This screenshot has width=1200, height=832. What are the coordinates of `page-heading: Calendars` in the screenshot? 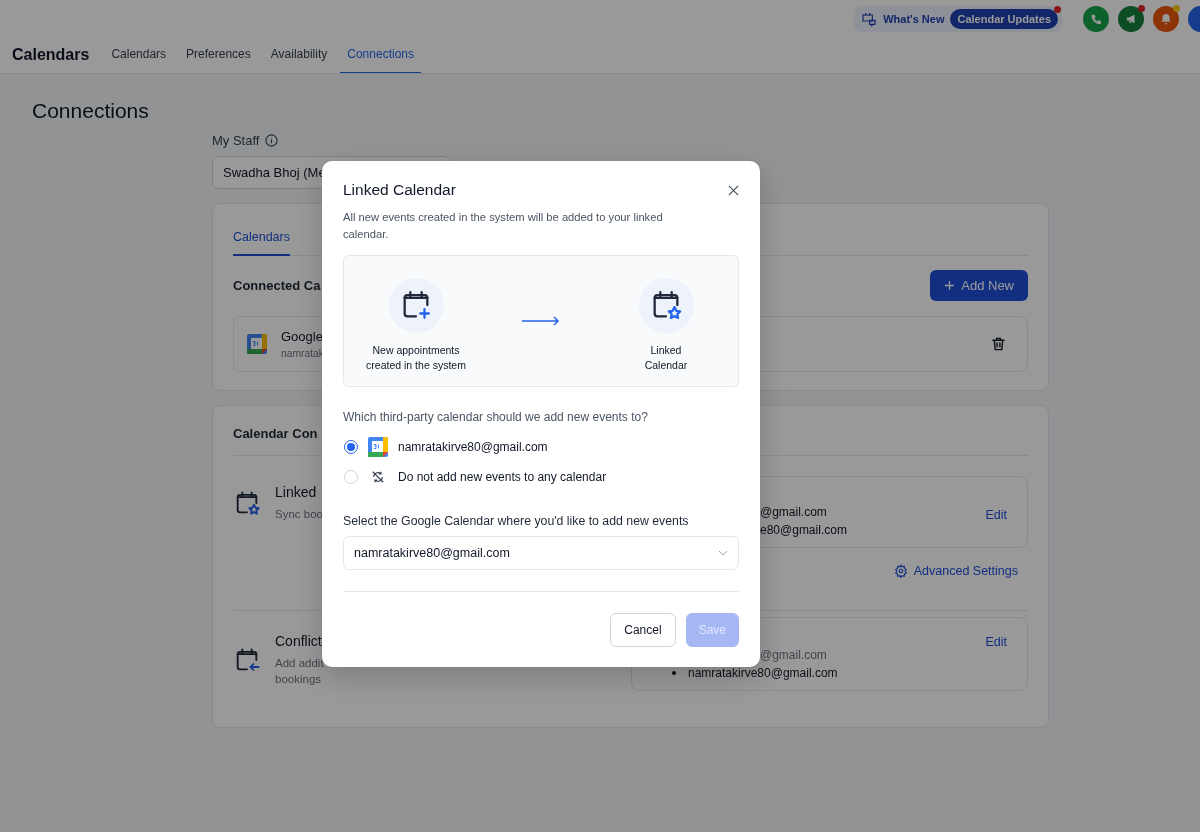 It's located at (51, 55).